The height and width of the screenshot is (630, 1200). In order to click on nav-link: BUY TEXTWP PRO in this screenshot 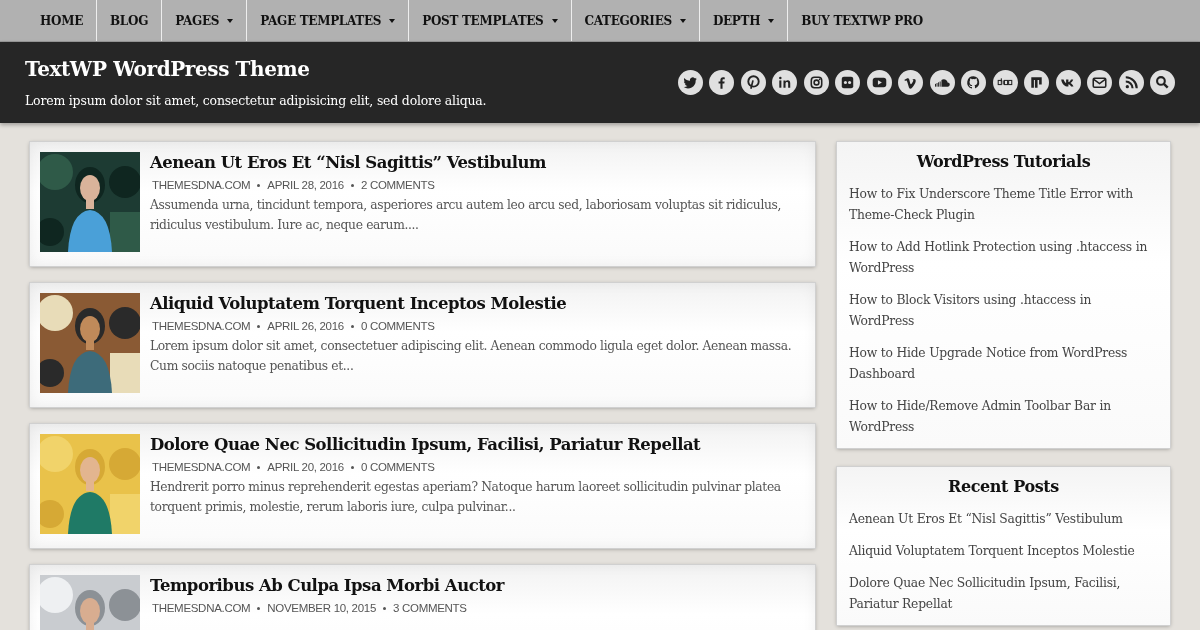, I will do `click(862, 20)`.